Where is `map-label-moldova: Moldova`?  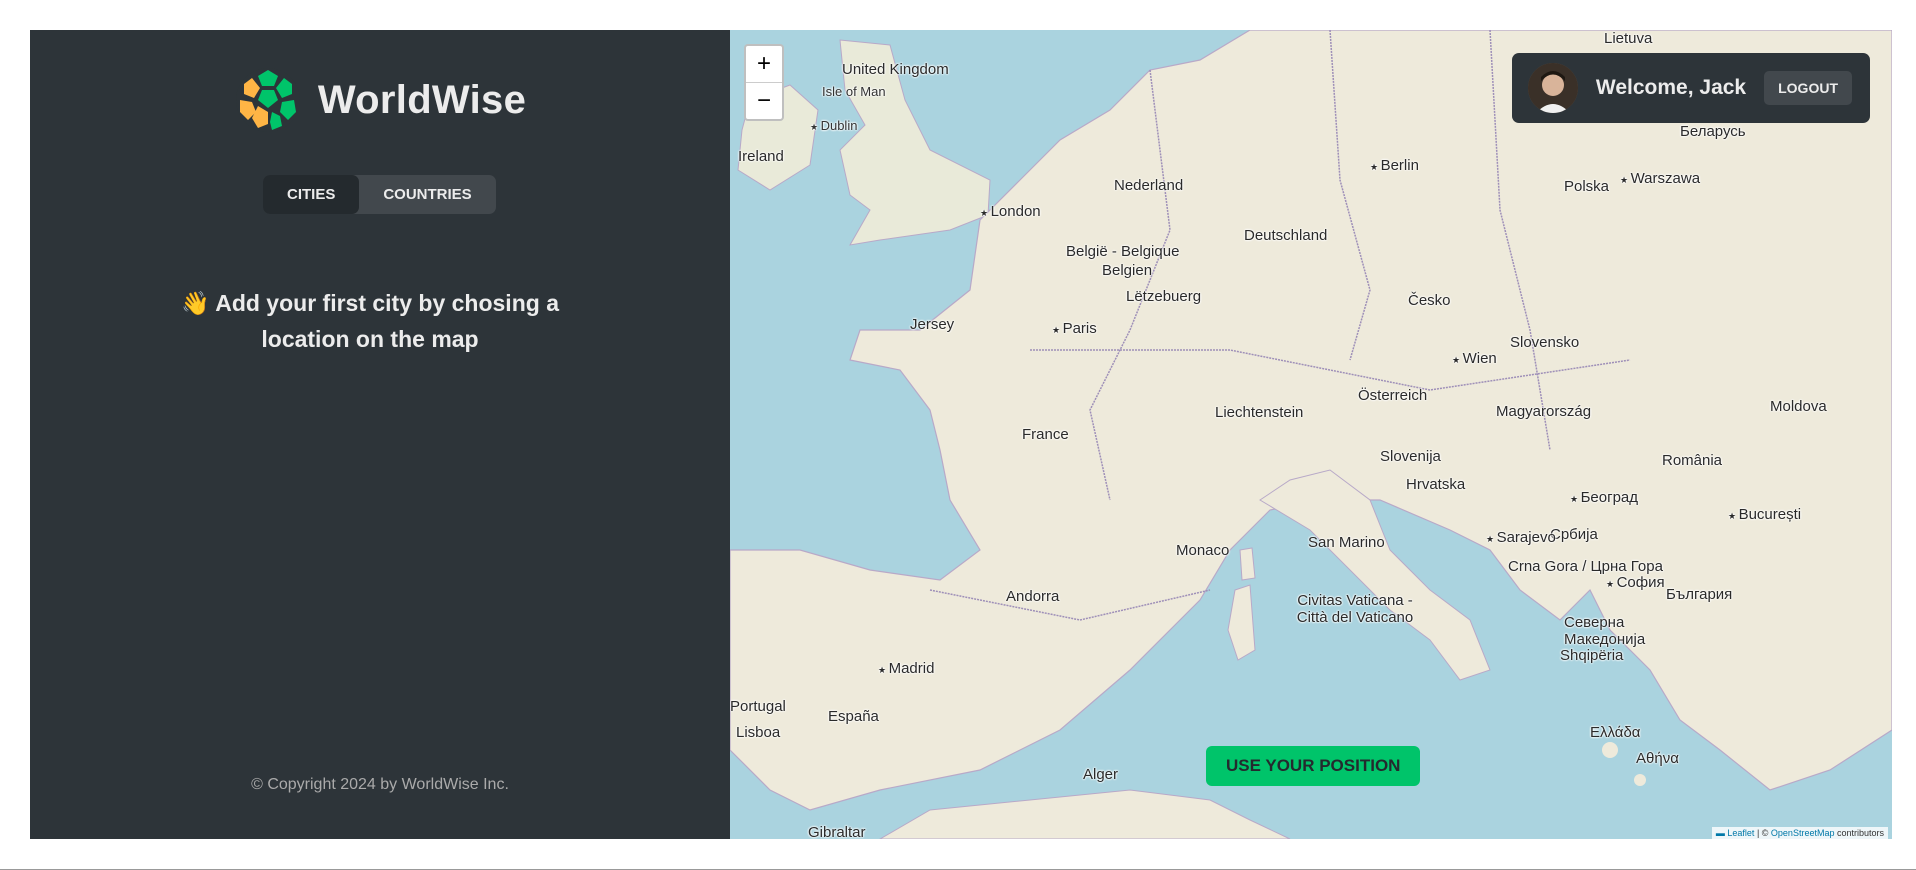 map-label-moldova: Moldova is located at coordinates (1798, 406).